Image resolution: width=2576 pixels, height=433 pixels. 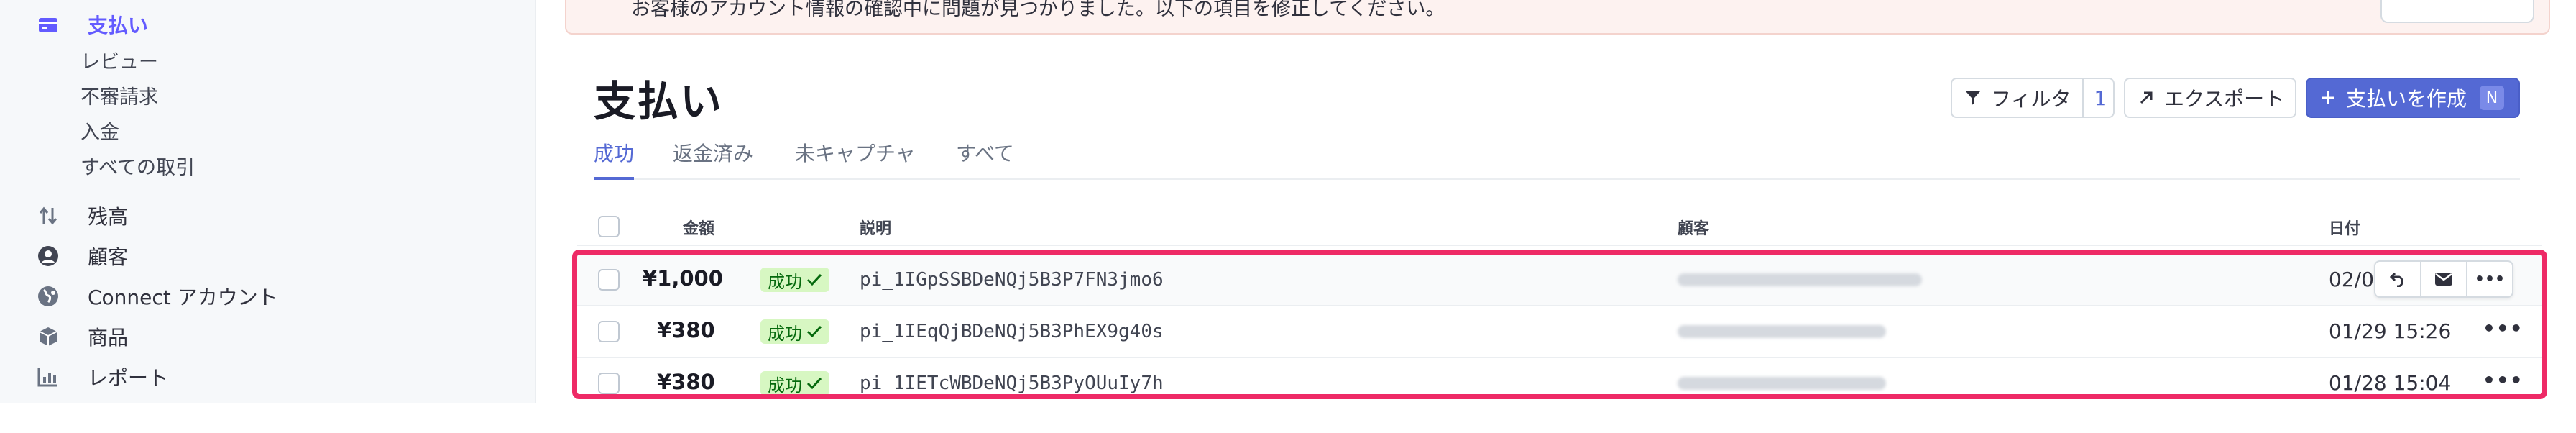 I want to click on filter-count-badge: 1, so click(x=2094, y=98).